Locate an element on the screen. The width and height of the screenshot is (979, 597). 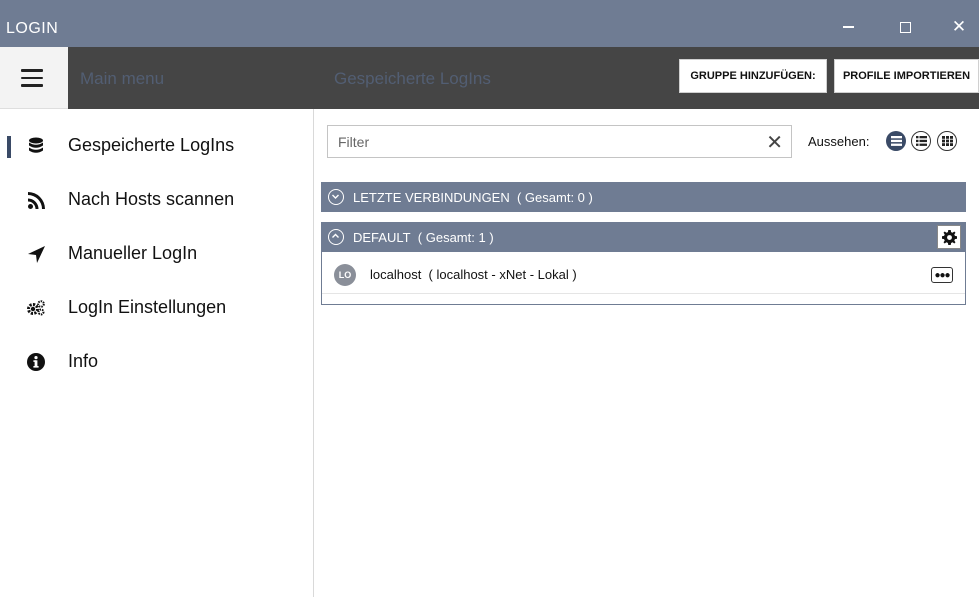
sidebar-item-label: Nach Hosts scannen is located at coordinates (151, 199).